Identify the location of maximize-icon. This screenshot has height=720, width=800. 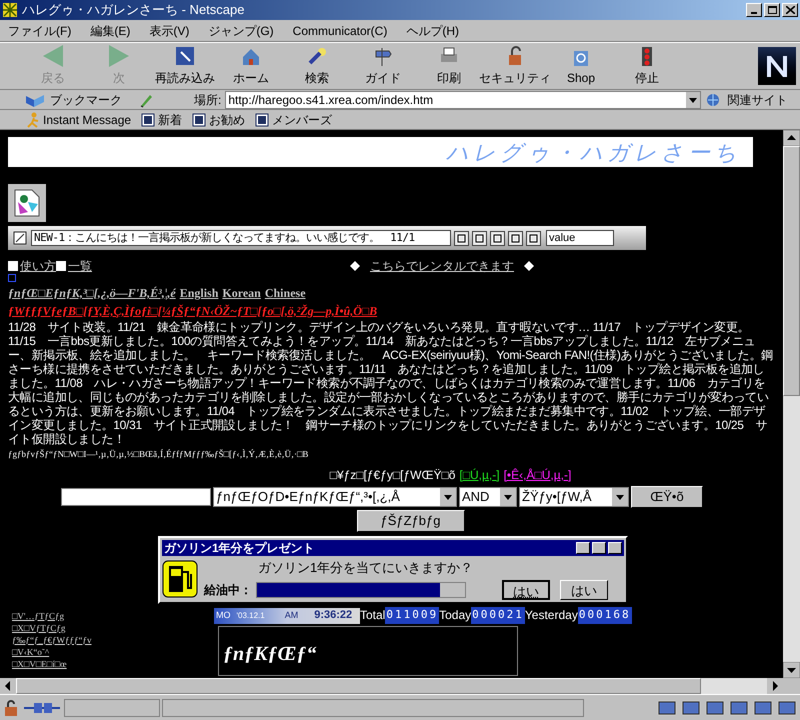
(772, 10).